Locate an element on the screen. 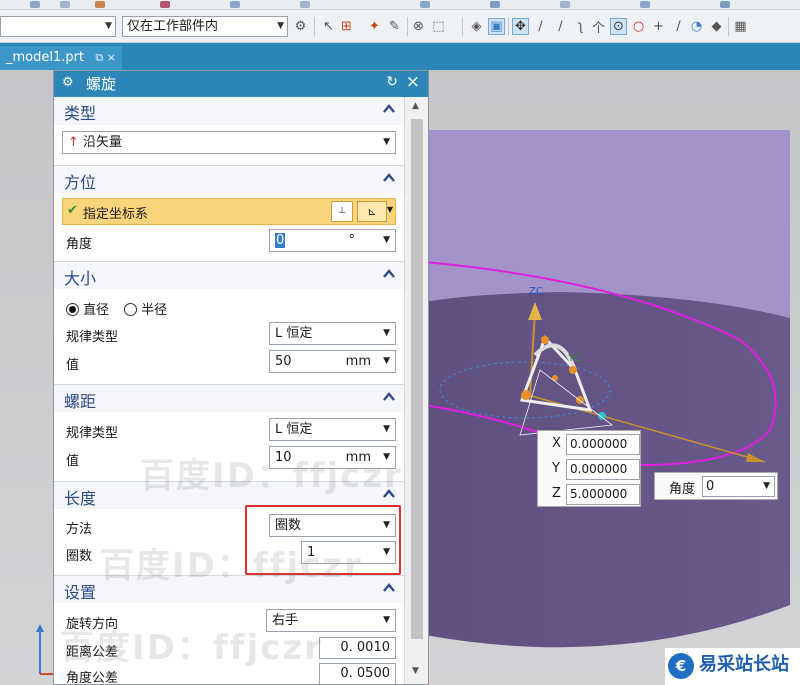 This screenshot has width=800, height=685. angle-tolerance-label: 角度公差 is located at coordinates (92, 678).